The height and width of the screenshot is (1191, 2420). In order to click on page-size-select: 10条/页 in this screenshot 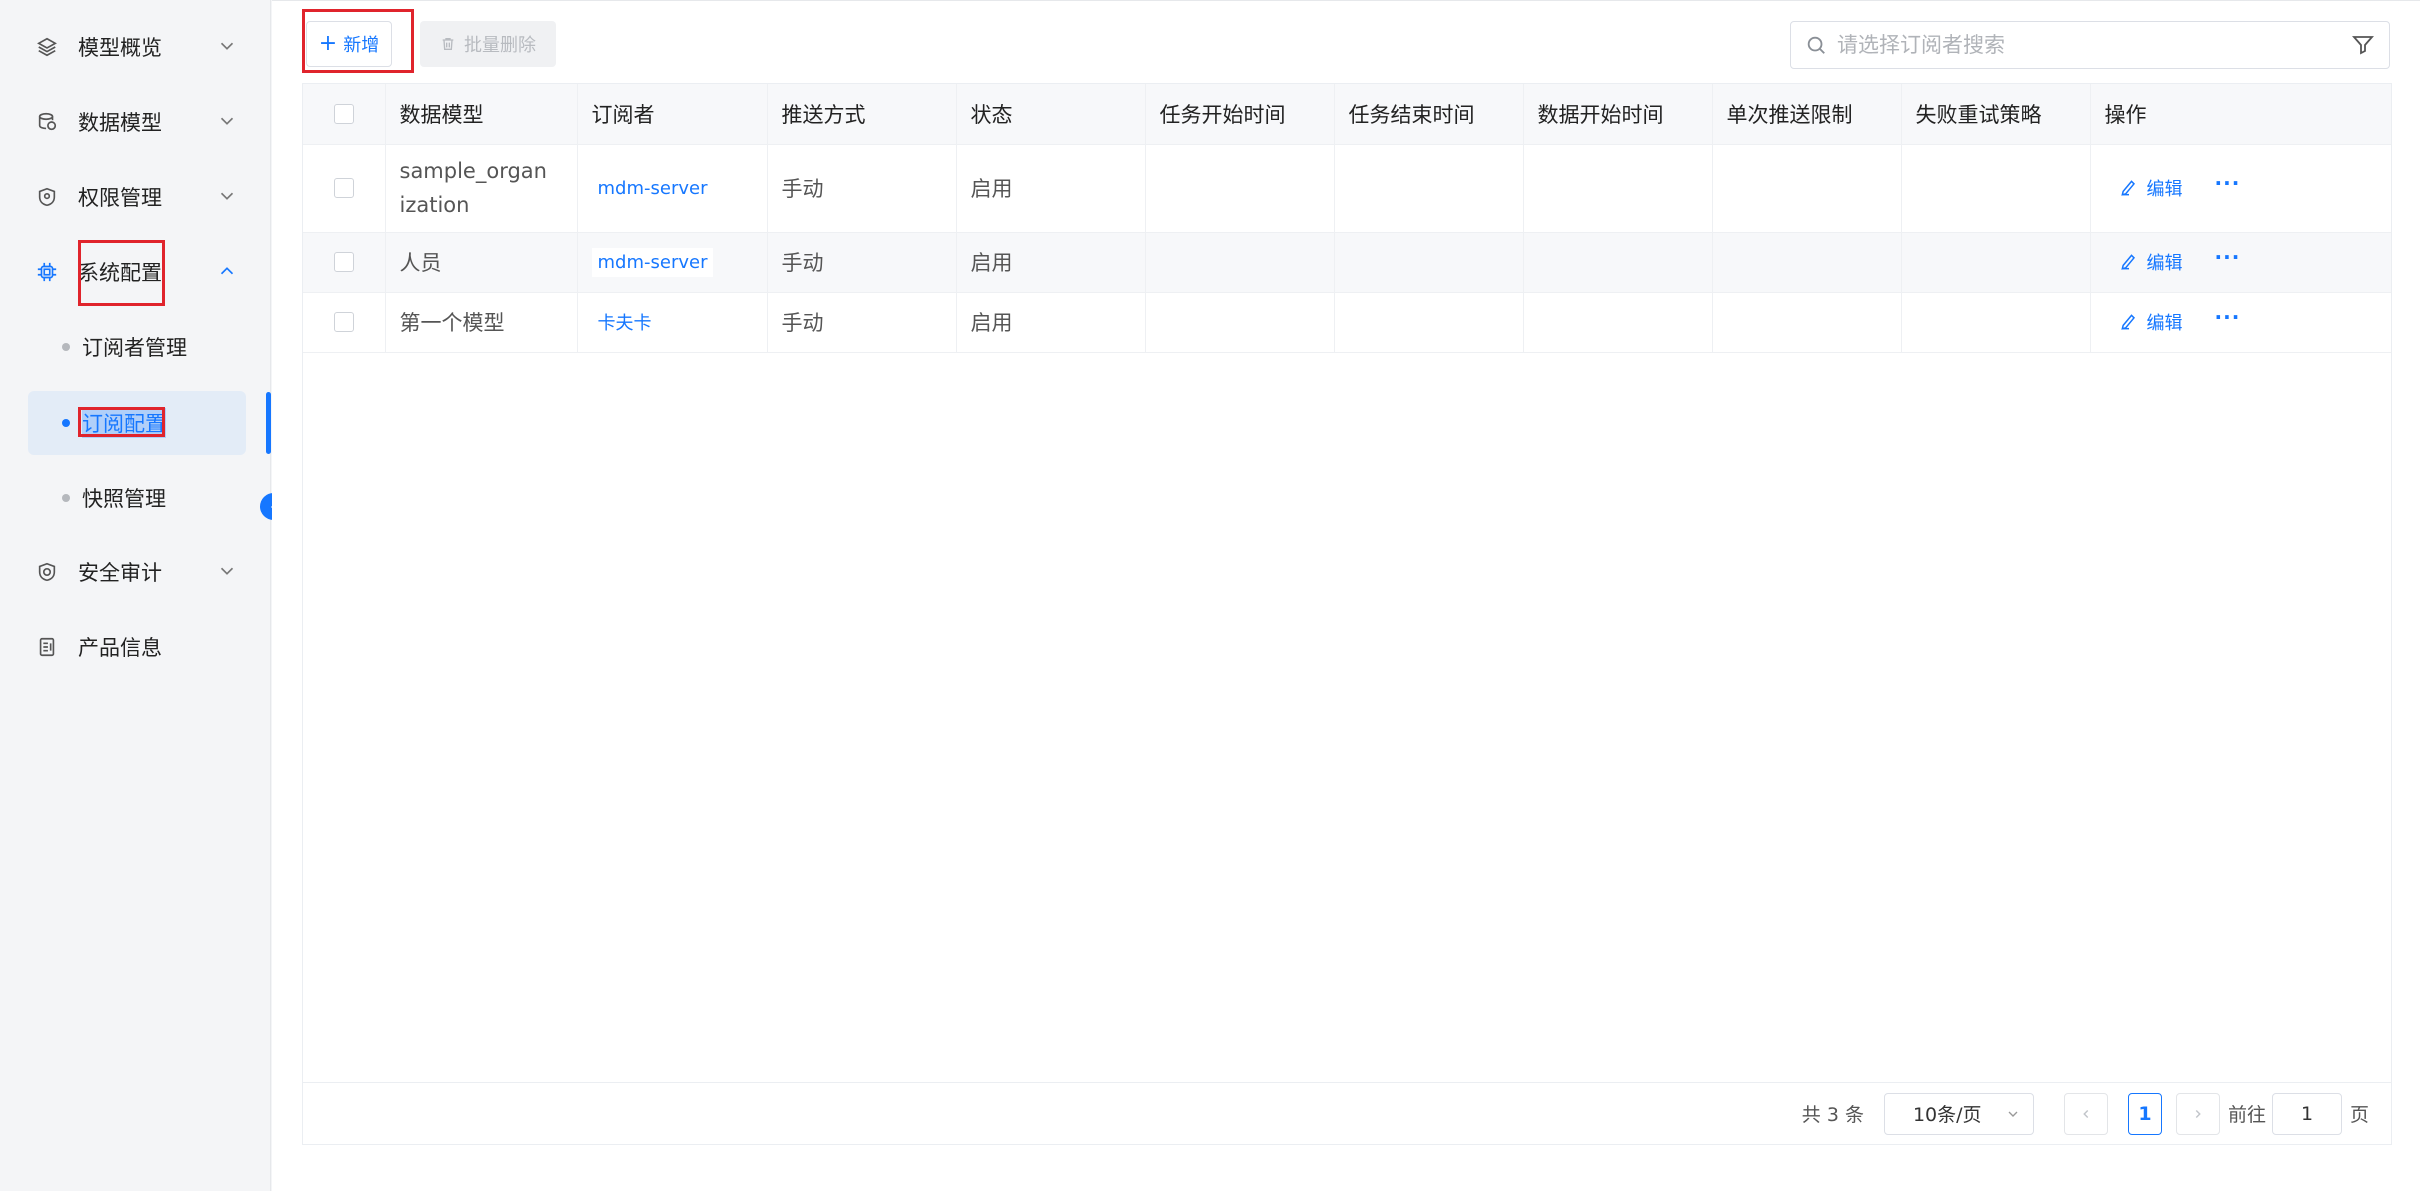, I will do `click(1958, 1113)`.